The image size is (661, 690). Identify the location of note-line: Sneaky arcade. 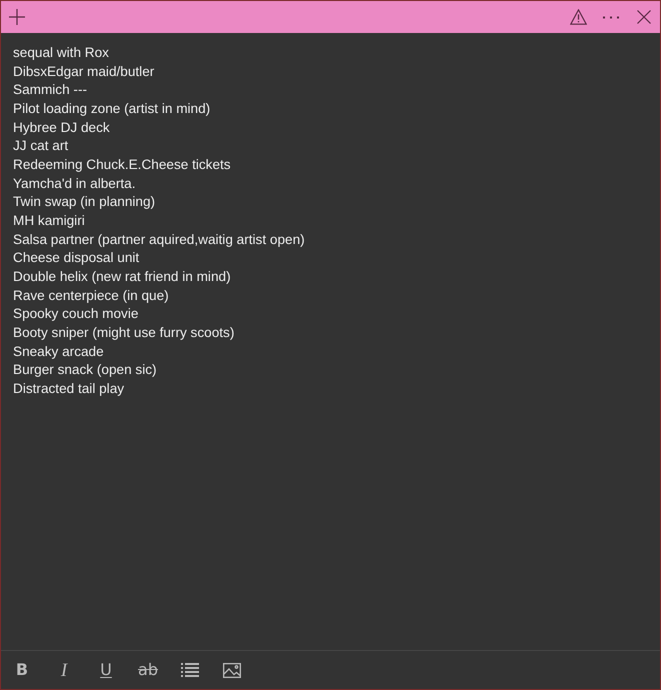
(58, 351).